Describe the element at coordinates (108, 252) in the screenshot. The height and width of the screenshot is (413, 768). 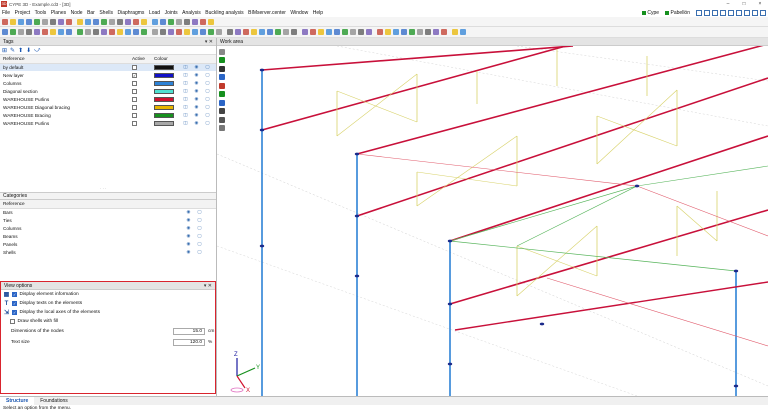
I see `category-row: Shells ◉ ▢` at that location.